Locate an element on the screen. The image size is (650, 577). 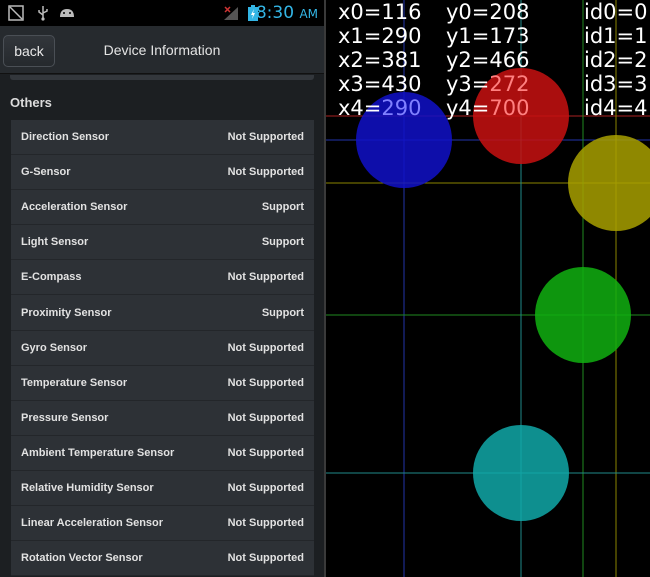
y-readout: y3=272 is located at coordinates (487, 84).